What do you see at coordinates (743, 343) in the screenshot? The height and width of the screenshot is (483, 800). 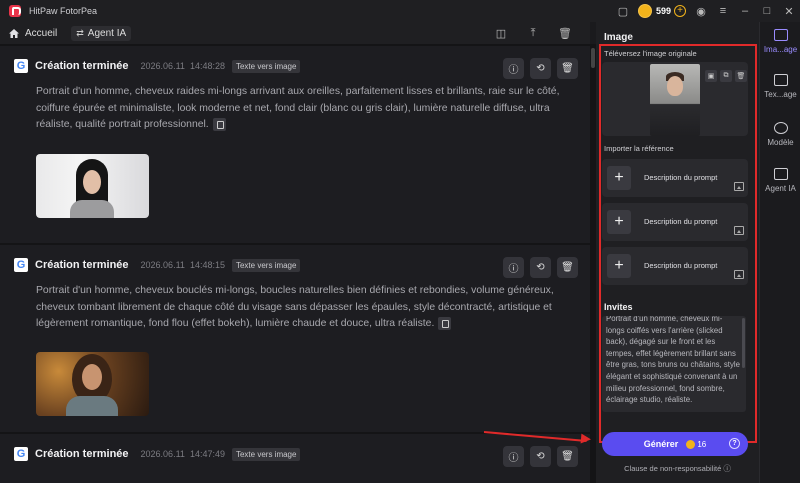 I see `prompt-scrollbar` at bounding box center [743, 343].